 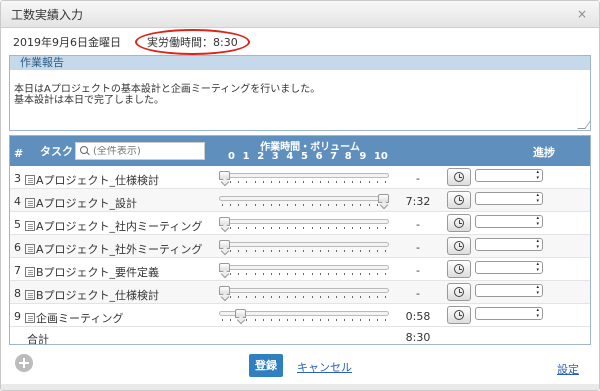 What do you see at coordinates (568, 369) in the screenshot?
I see `settings-link: 設定` at bounding box center [568, 369].